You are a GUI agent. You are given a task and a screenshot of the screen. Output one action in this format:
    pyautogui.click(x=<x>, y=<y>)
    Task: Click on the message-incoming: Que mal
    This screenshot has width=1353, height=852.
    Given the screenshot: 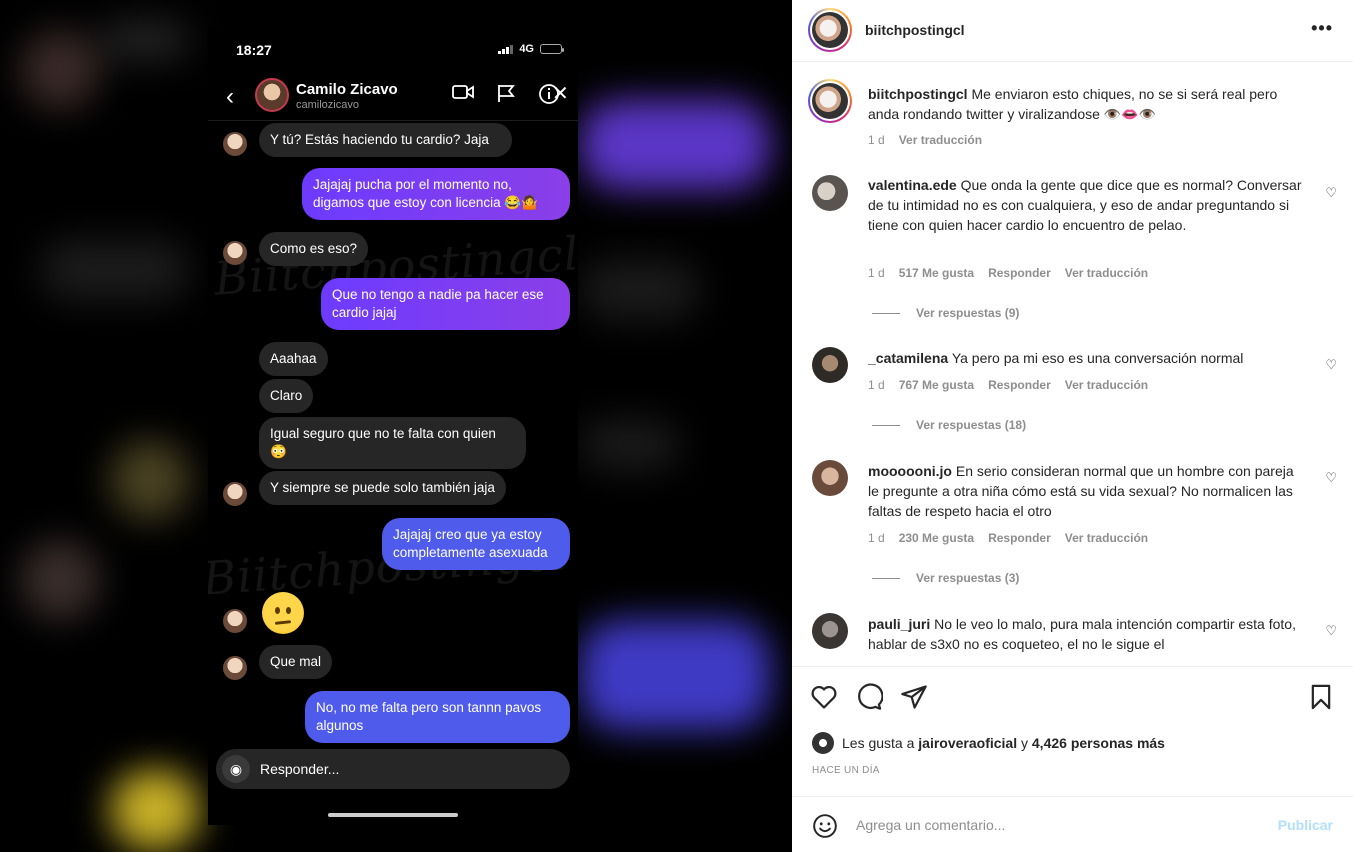 What is the action you would take?
    pyautogui.click(x=296, y=662)
    